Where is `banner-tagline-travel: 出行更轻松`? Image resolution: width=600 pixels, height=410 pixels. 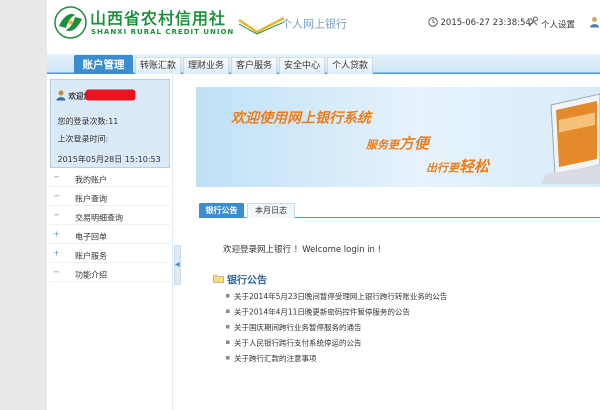 banner-tagline-travel: 出行更轻松 is located at coordinates (458, 167).